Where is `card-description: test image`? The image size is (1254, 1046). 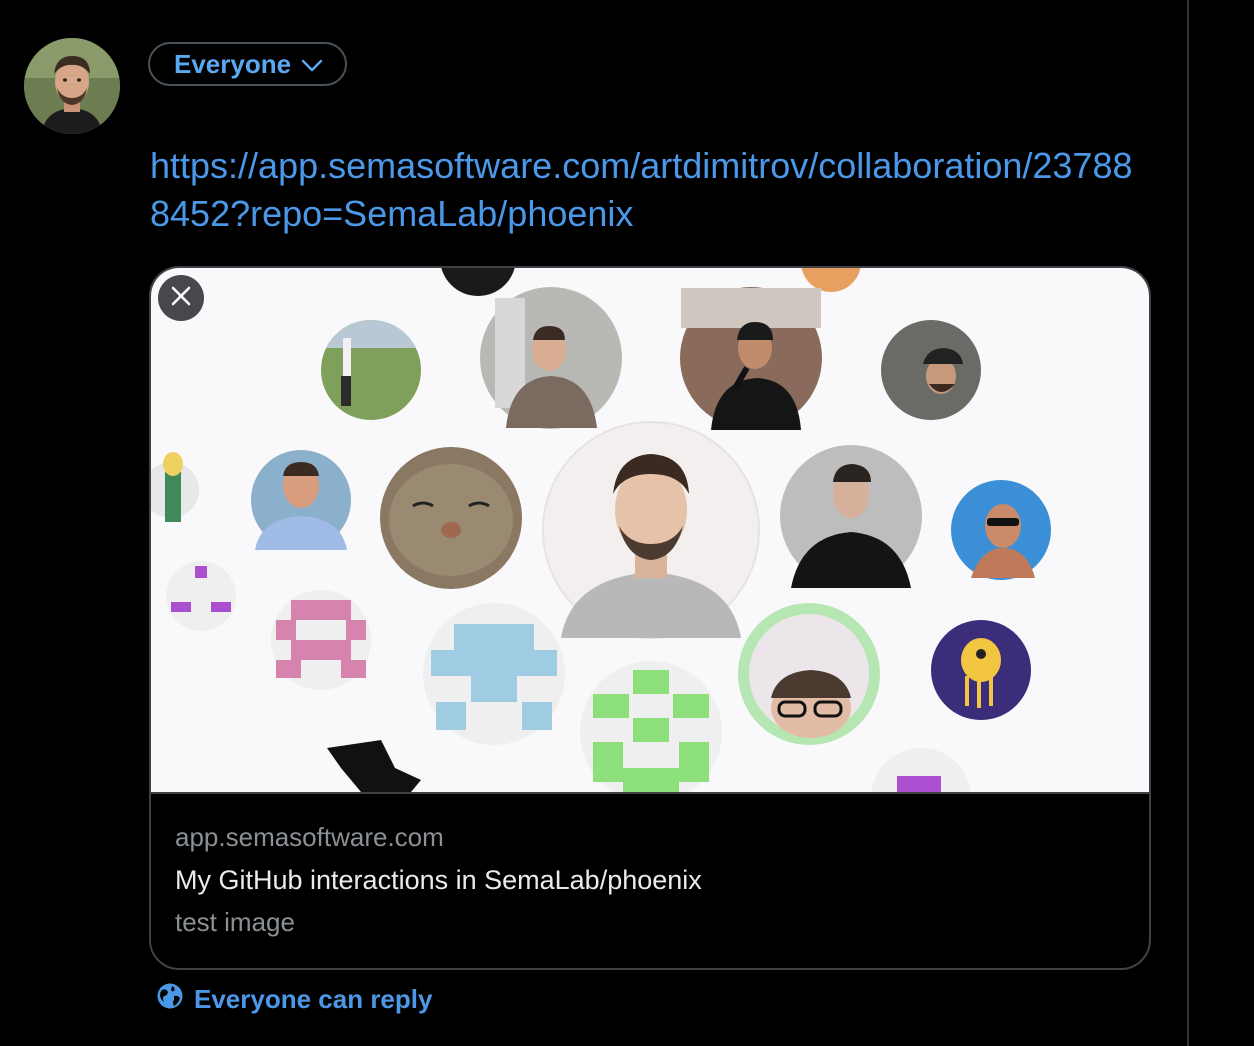 card-description: test image is located at coordinates (235, 922).